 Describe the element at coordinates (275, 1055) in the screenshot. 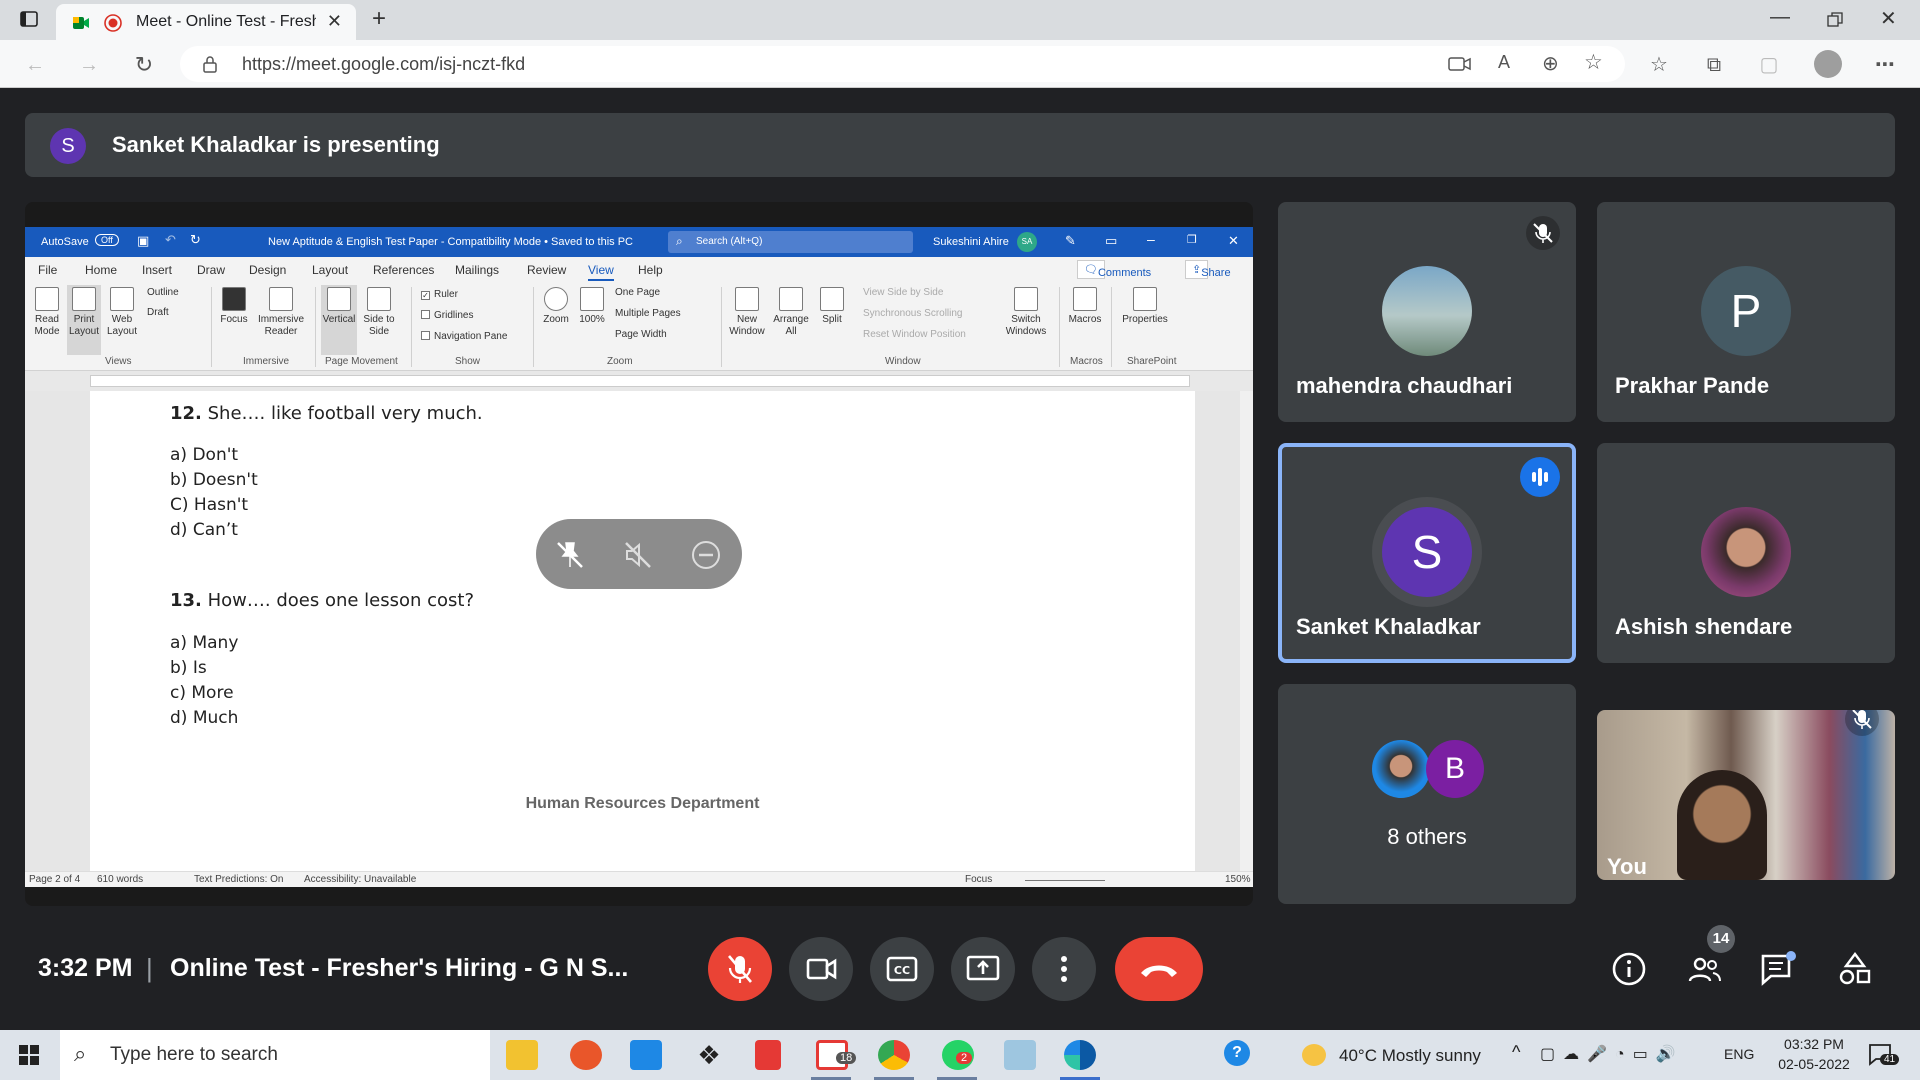

I see `taskbar-search: ⌕ Type here to search` at that location.